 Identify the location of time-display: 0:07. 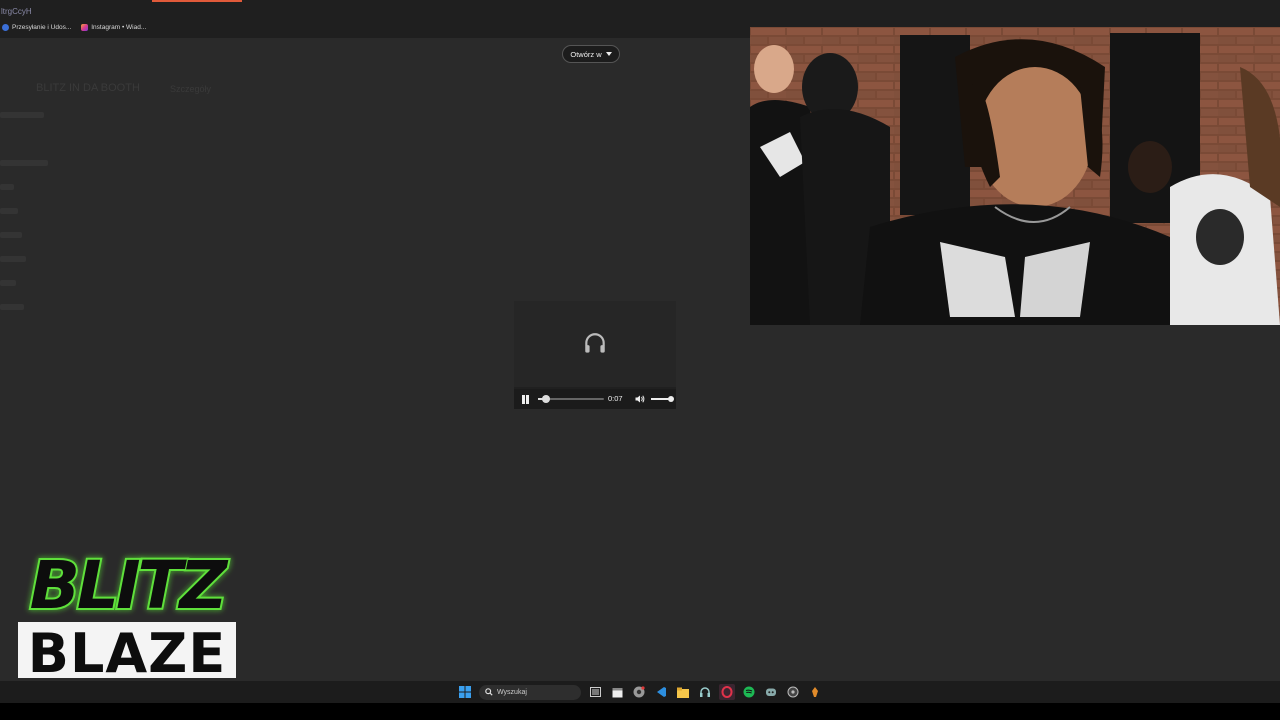
(615, 398).